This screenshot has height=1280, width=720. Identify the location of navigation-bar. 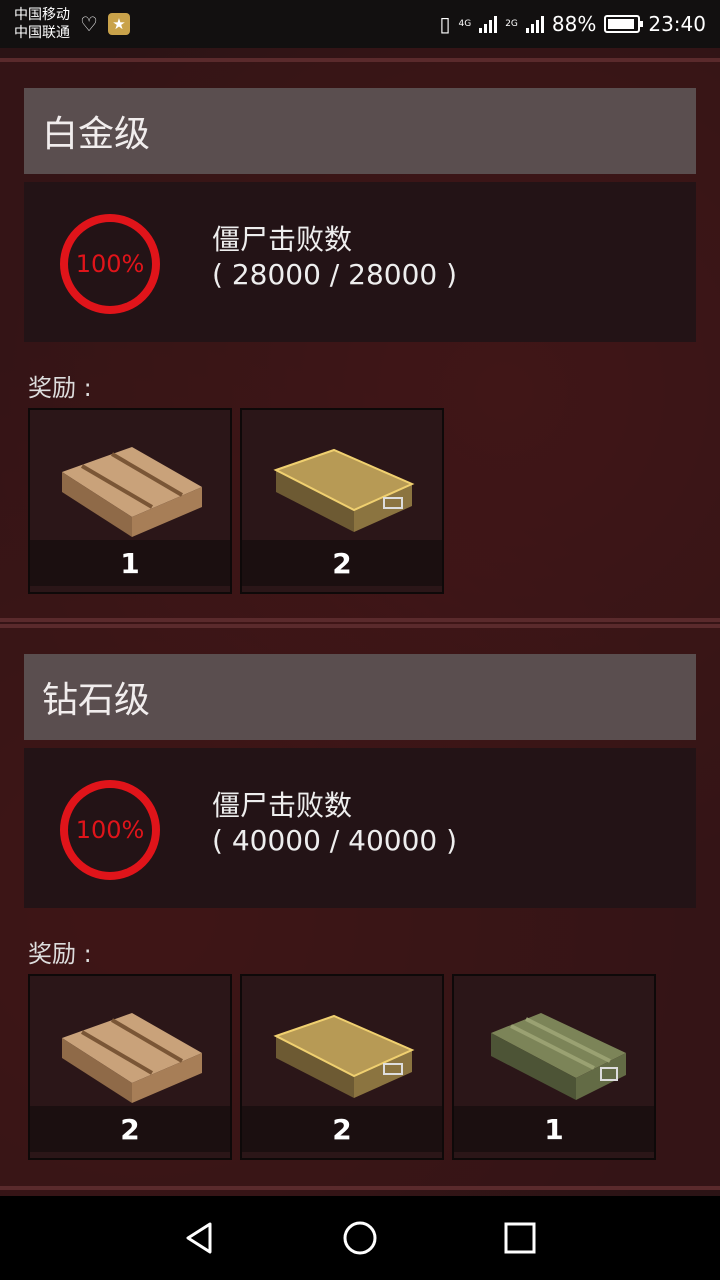
(360, 1238).